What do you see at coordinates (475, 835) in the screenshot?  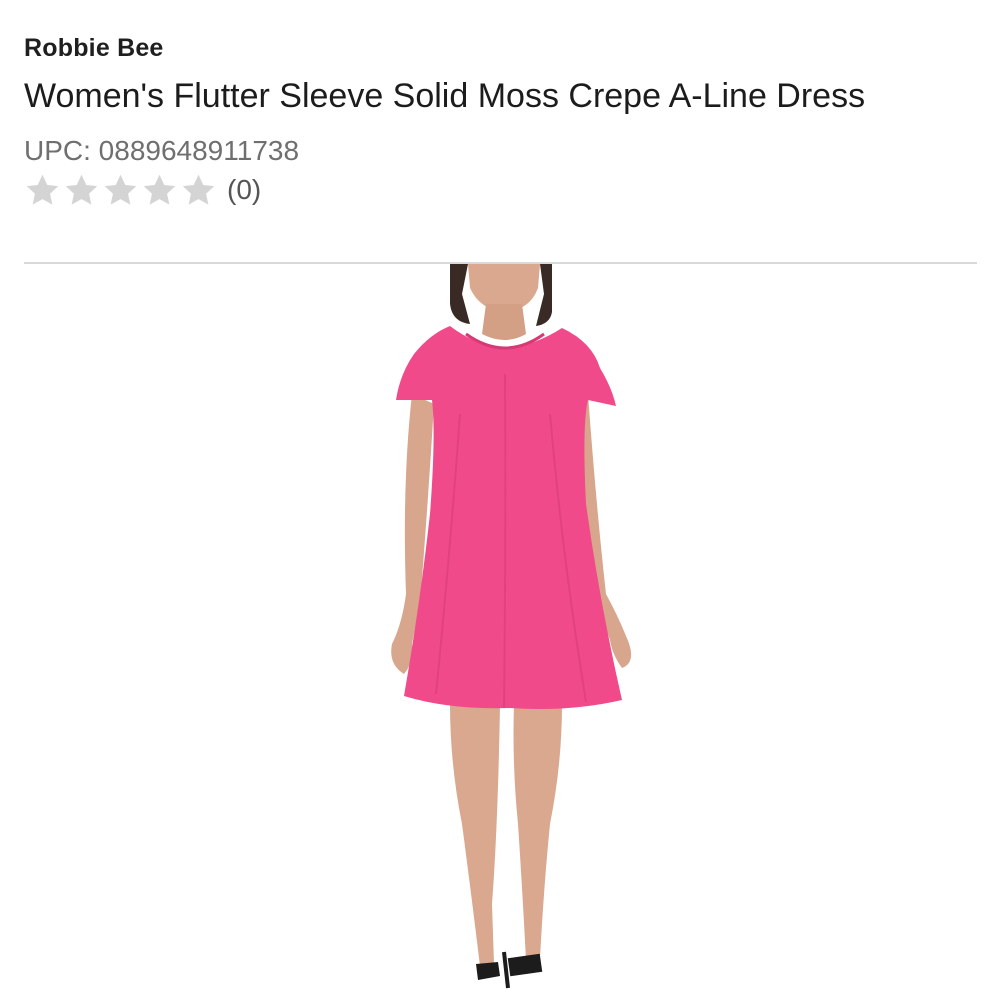 I see `left-leg` at bounding box center [475, 835].